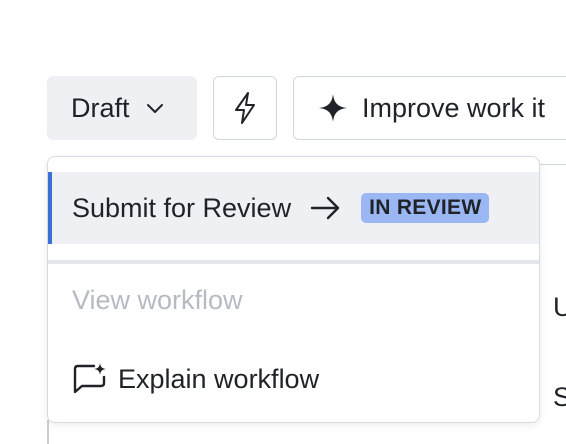 The image size is (566, 444). I want to click on status-badge: IN REVIEW, so click(425, 208).